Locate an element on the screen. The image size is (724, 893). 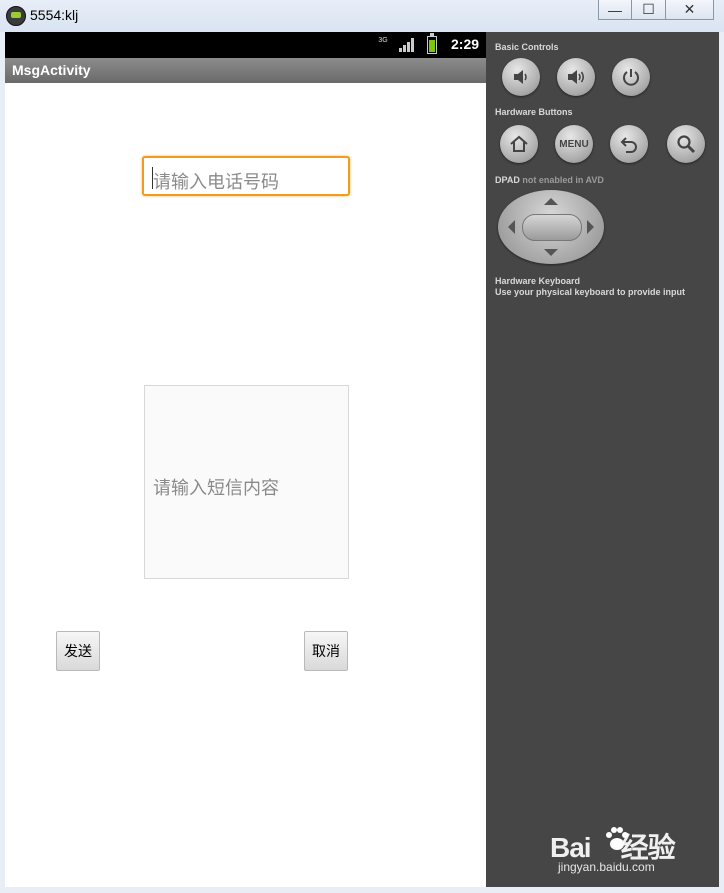
search-button is located at coordinates (686, 144).